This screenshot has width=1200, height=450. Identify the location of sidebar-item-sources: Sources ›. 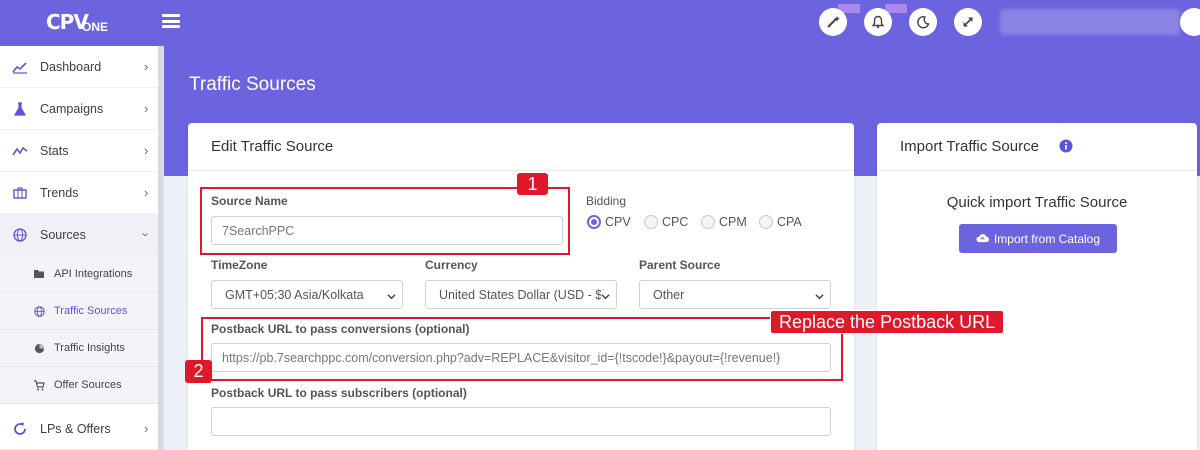
(79, 235).